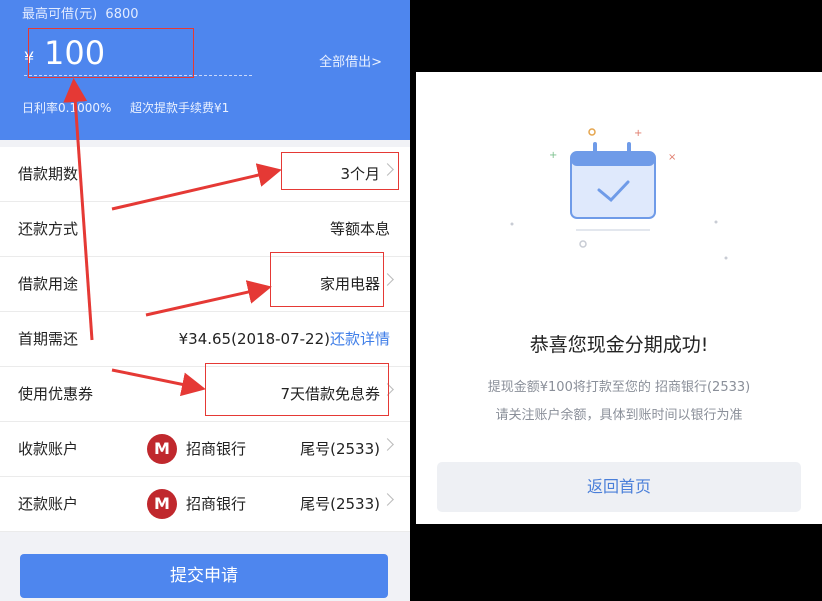 The height and width of the screenshot is (601, 822). Describe the element at coordinates (196, 187) in the screenshot. I see `arrow-to-term` at that location.